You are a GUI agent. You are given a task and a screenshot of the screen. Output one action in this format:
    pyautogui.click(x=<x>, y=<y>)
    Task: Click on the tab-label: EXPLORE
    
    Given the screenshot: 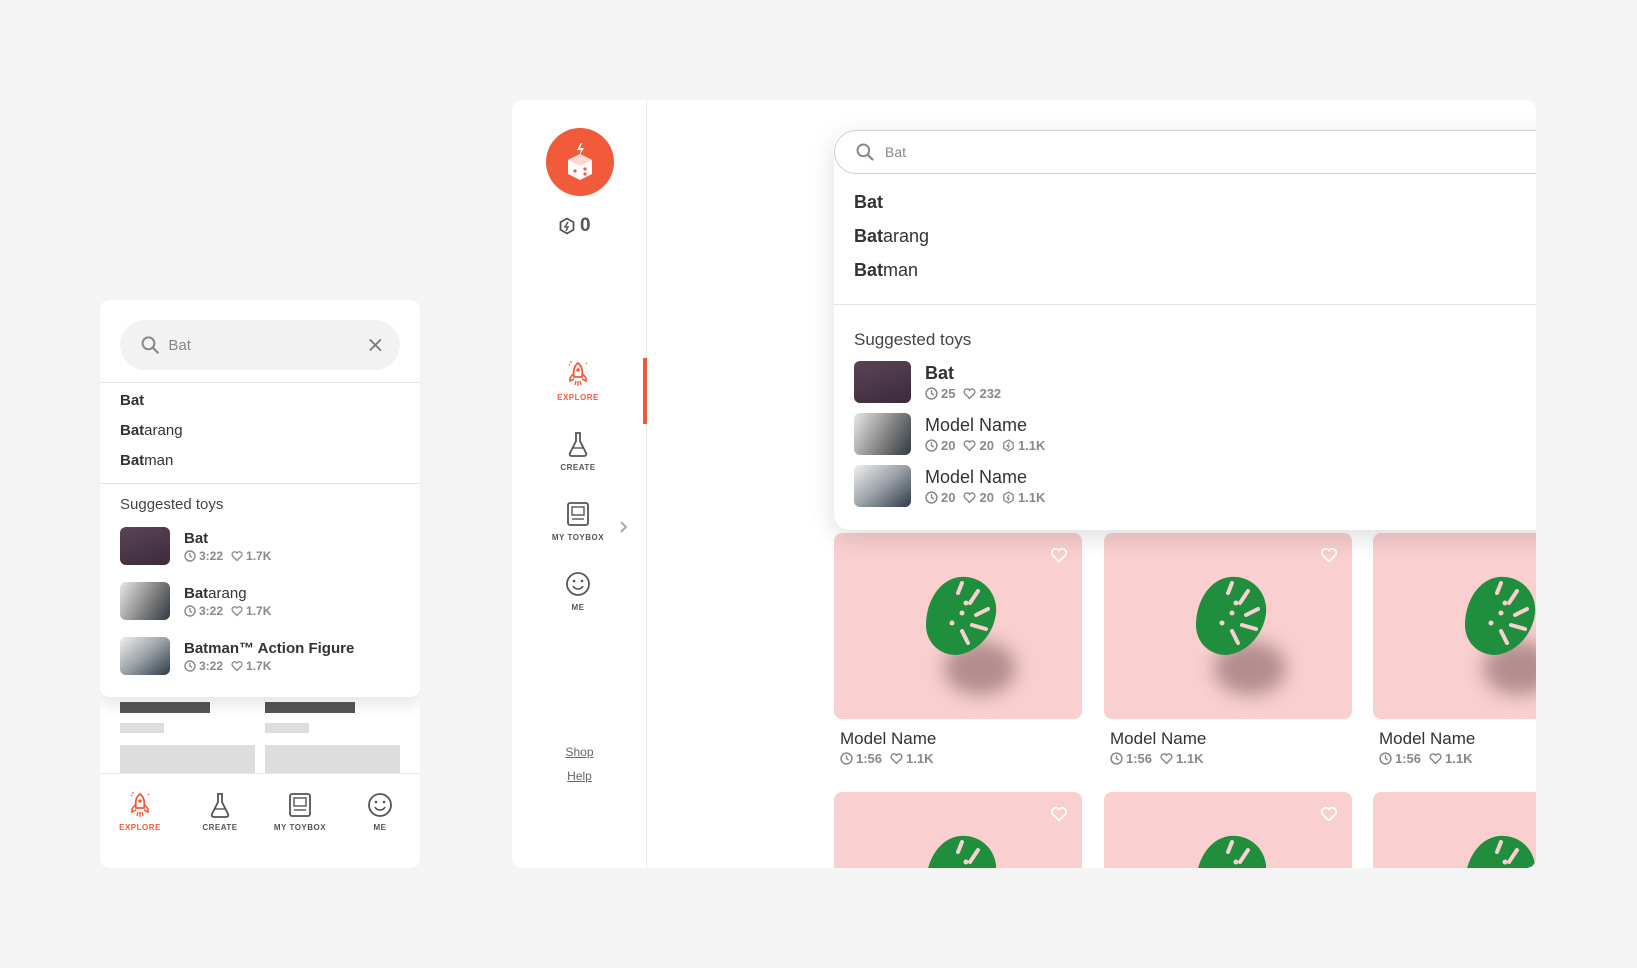 What is the action you would take?
    pyautogui.click(x=140, y=827)
    